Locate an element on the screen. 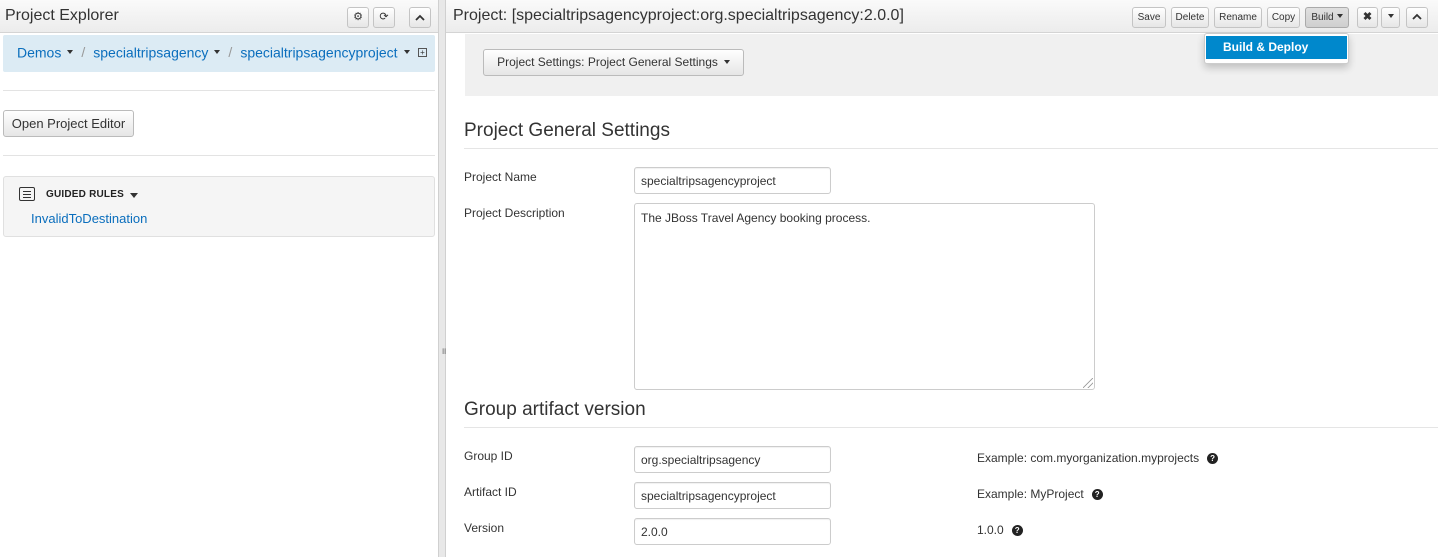 The height and width of the screenshot is (557, 1438). settings-button: ⚙ is located at coordinates (358, 17).